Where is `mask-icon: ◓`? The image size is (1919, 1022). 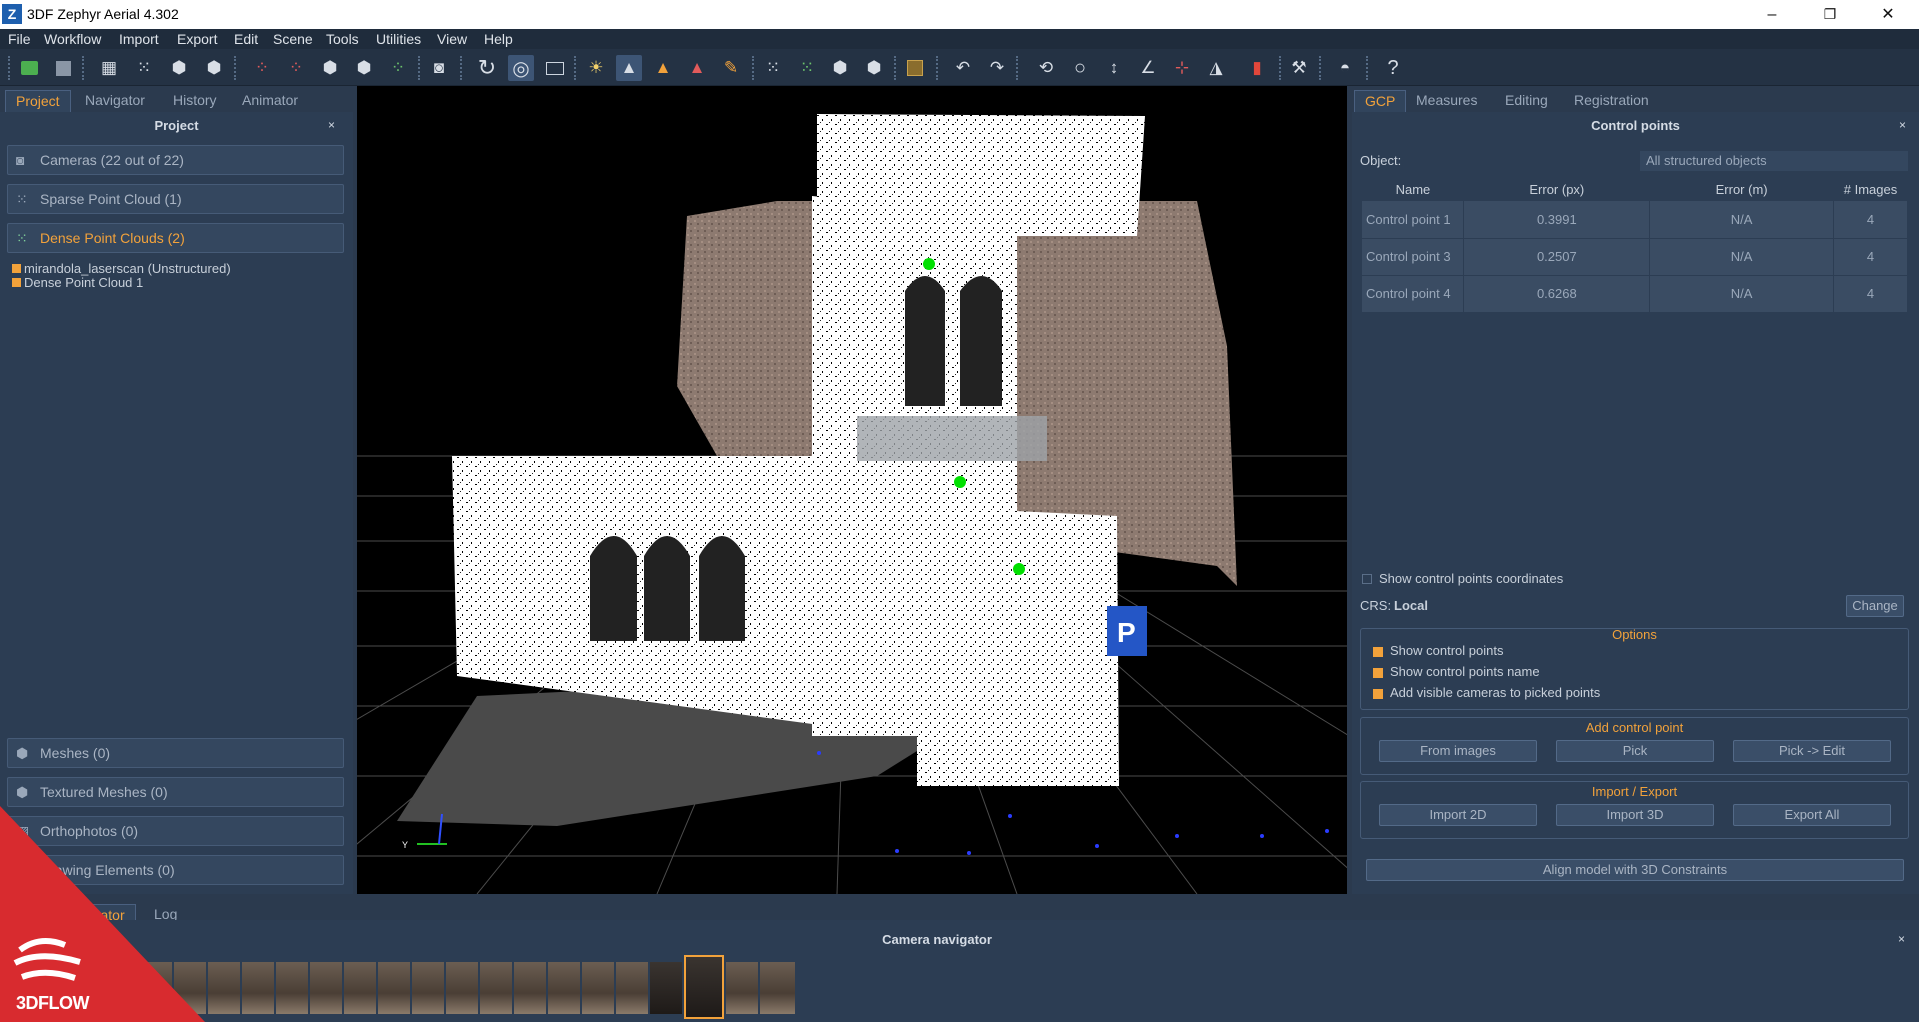 mask-icon: ◓ is located at coordinates (1345, 68).